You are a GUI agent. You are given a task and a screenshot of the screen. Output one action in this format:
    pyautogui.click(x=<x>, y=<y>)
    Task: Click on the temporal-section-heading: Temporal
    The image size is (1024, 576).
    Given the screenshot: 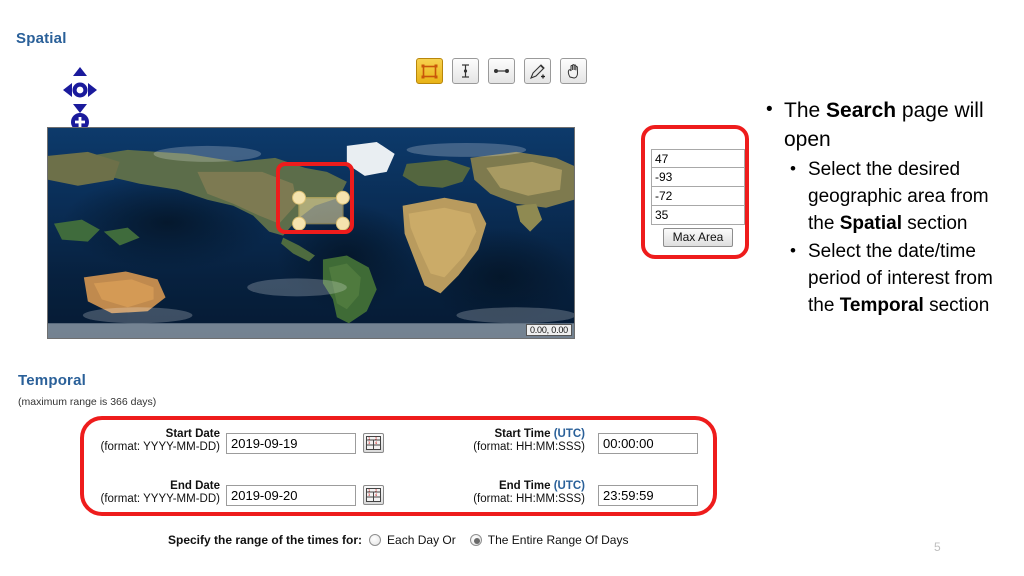 What is the action you would take?
    pyautogui.click(x=52, y=380)
    